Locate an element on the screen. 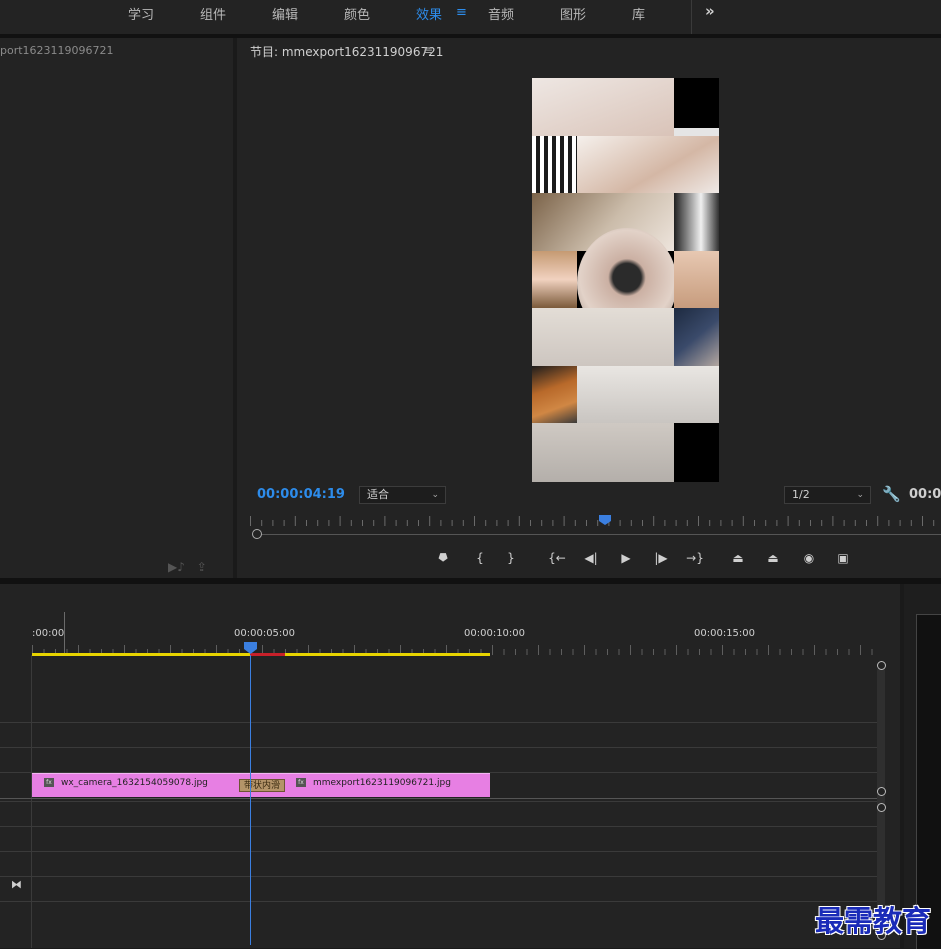  wrench-icon: 🔧 is located at coordinates (891, 494).